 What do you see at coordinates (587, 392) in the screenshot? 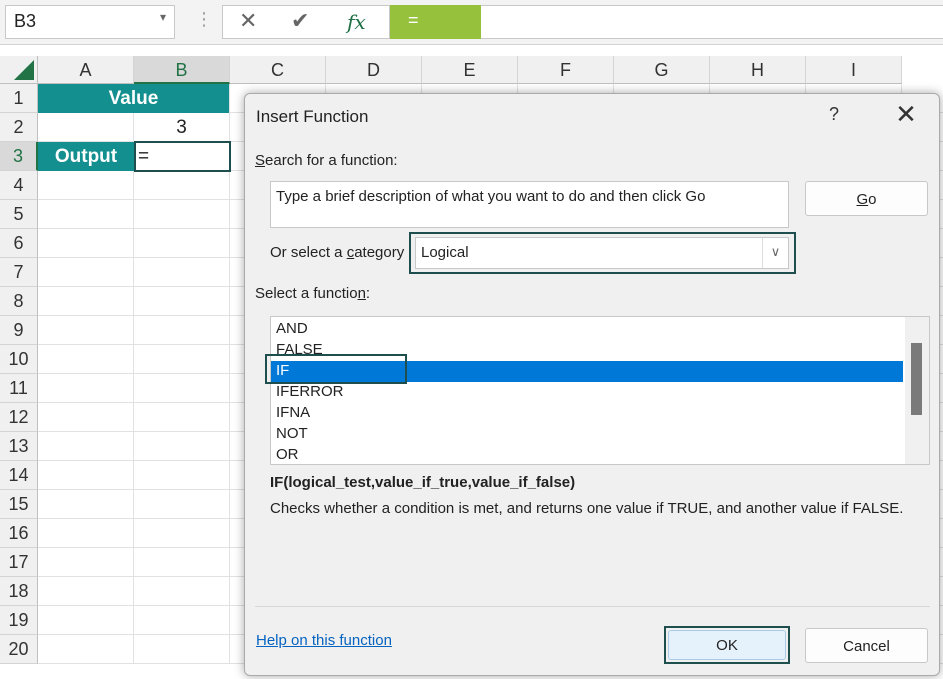
I see `function-item-iferror: IFERROR` at bounding box center [587, 392].